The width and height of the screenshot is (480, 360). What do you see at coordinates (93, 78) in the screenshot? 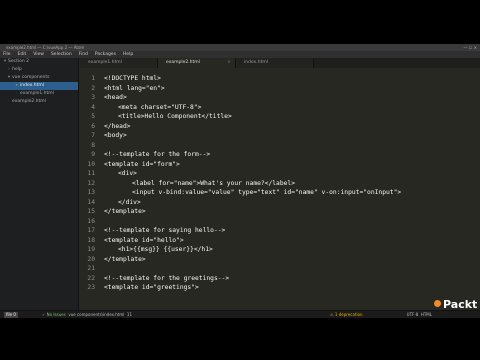
I see `line-number: 1` at bounding box center [93, 78].